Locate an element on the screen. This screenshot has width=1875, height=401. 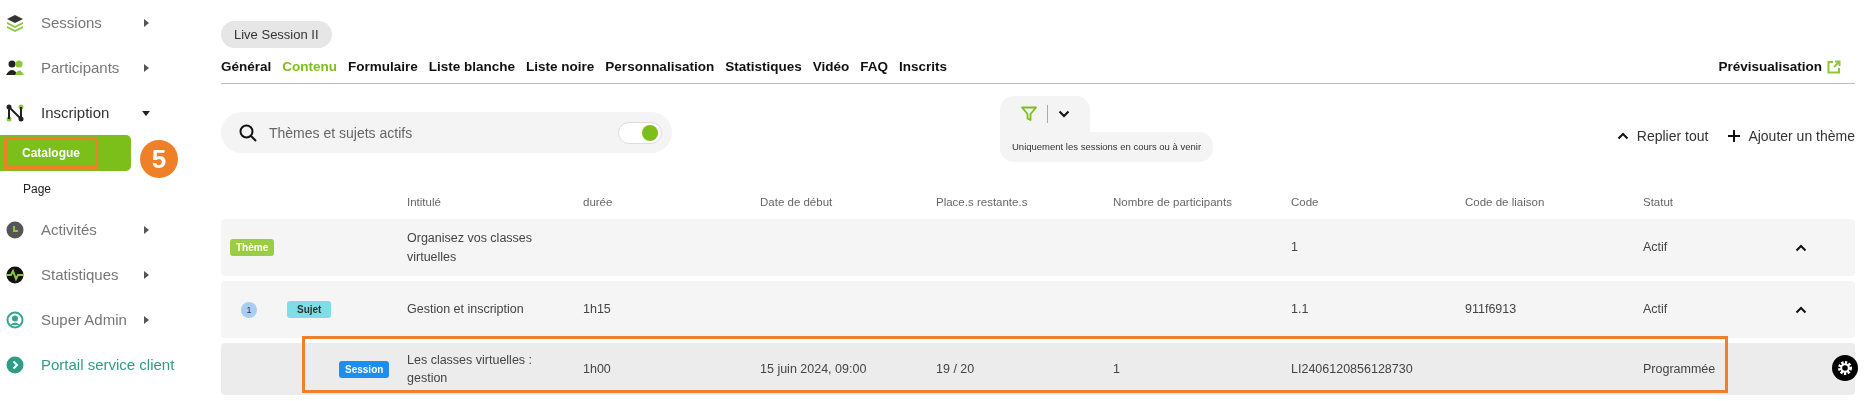
action-button: Replier tout is located at coordinates (1662, 136).